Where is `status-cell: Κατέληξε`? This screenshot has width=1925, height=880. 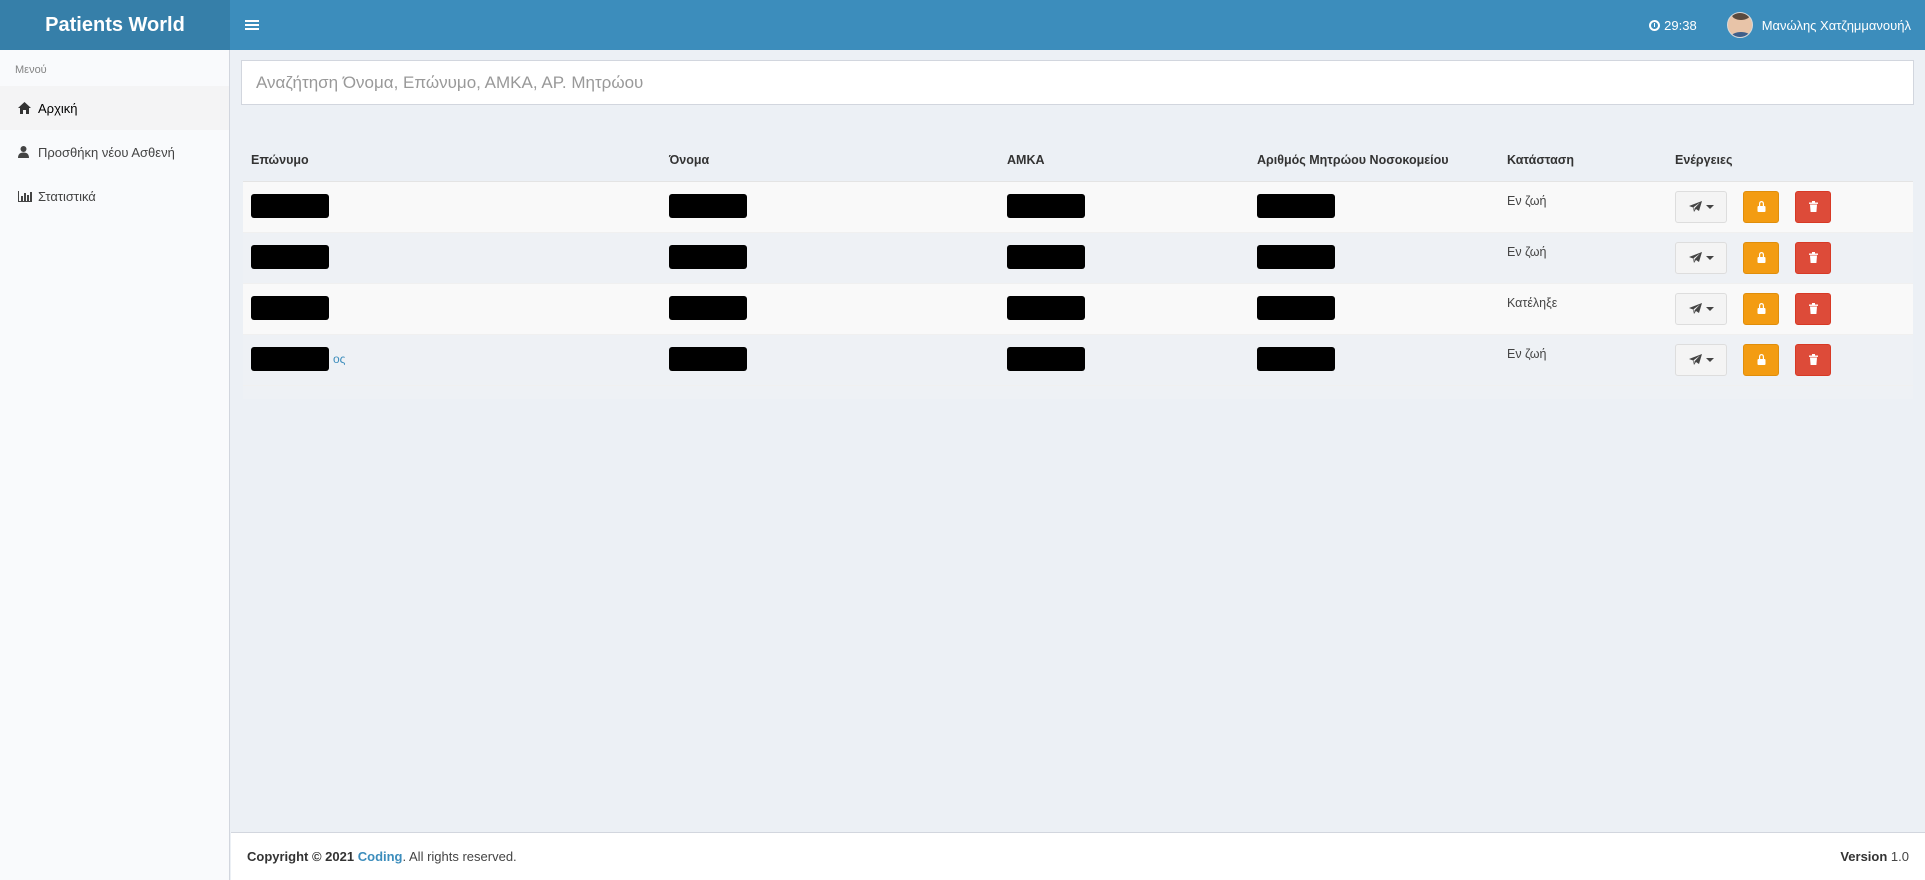
status-cell: Κατέληξε is located at coordinates (1583, 308).